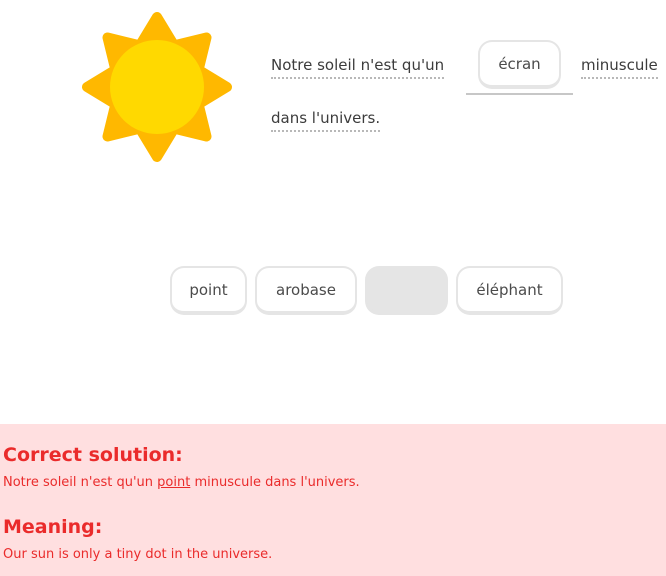 This screenshot has height=576, width=666. I want to click on word-tile-point: point, so click(208, 290).